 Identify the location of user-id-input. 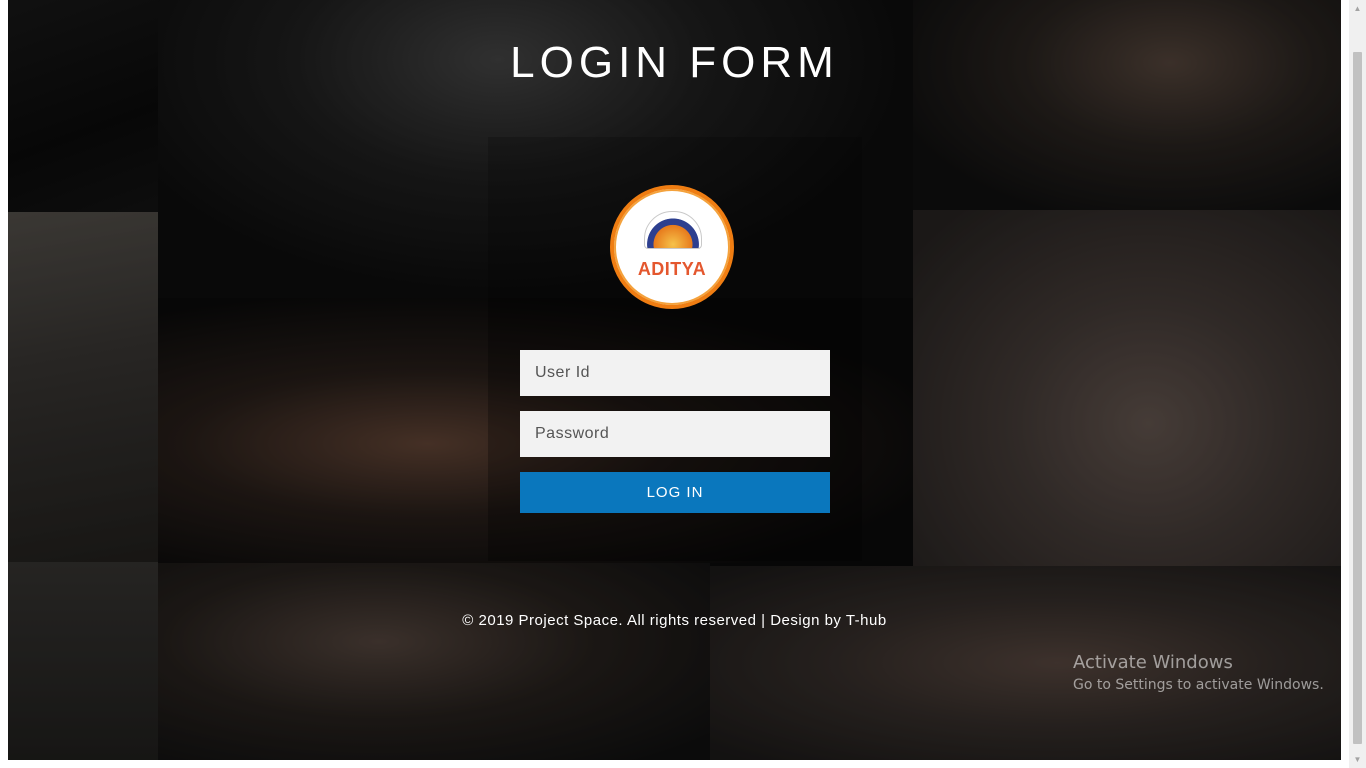
(675, 373).